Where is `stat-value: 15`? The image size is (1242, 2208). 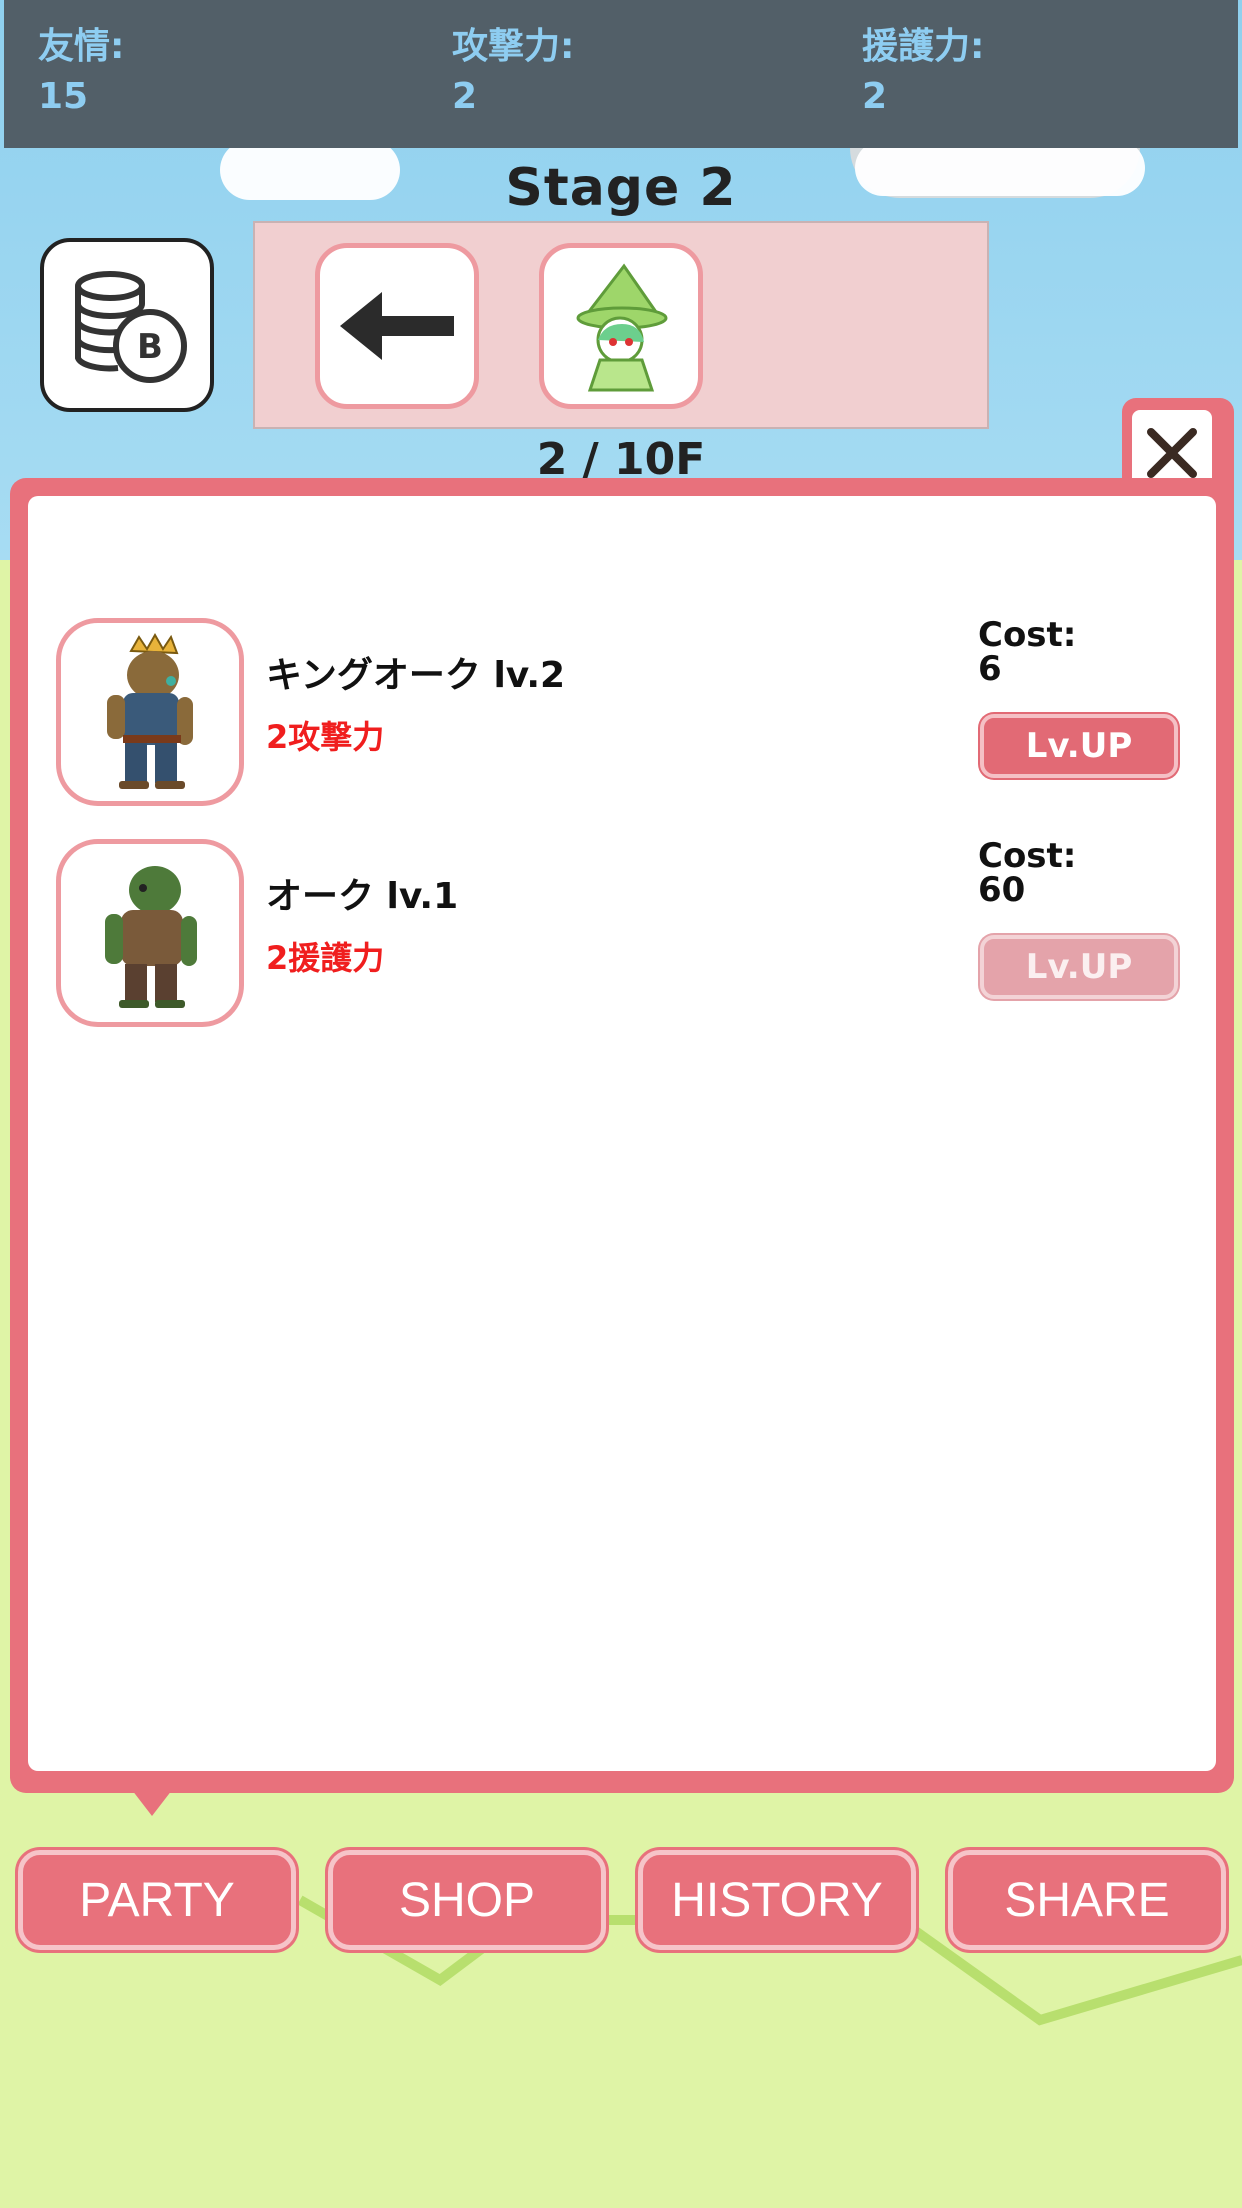 stat-value: 15 is located at coordinates (63, 96).